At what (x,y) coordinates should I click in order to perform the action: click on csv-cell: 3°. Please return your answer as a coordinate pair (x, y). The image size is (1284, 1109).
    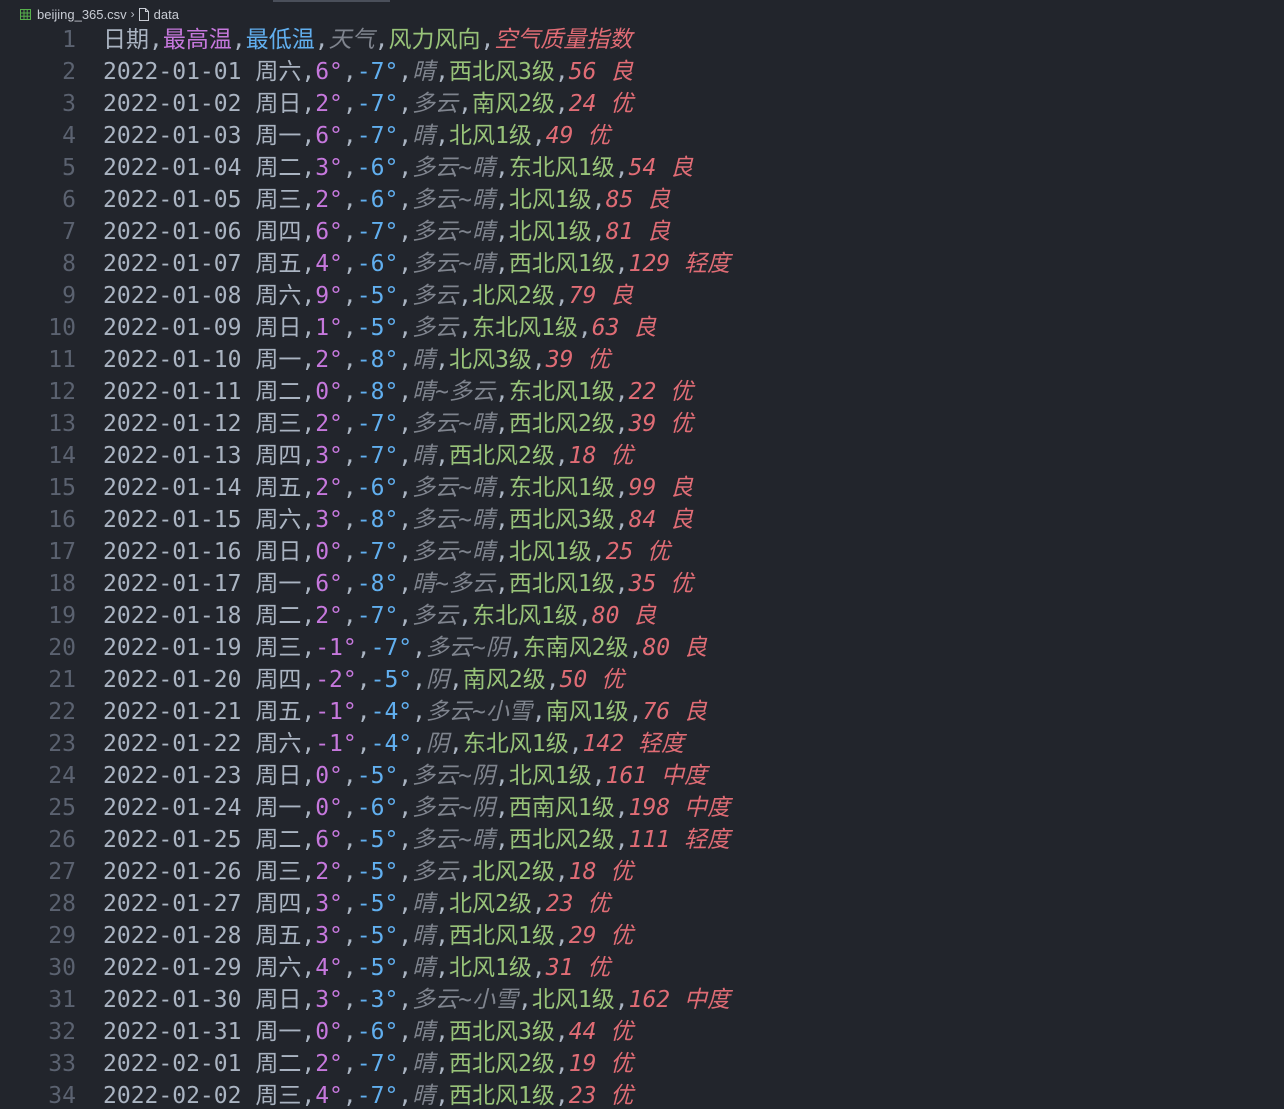
    Looking at the image, I should click on (329, 904).